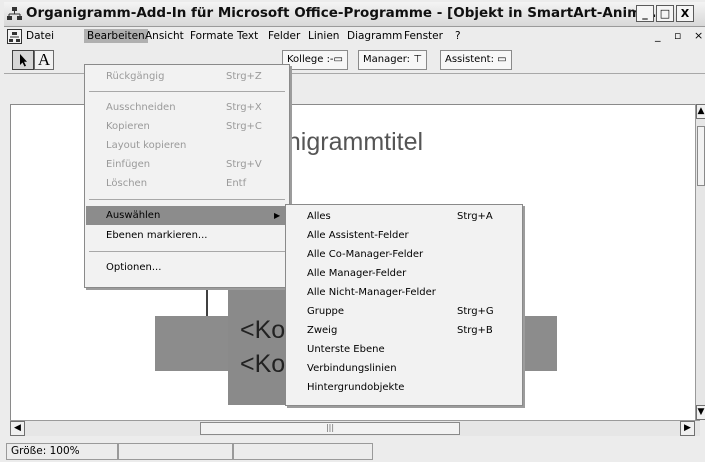  I want to click on menu-formate: Formate, so click(211, 36).